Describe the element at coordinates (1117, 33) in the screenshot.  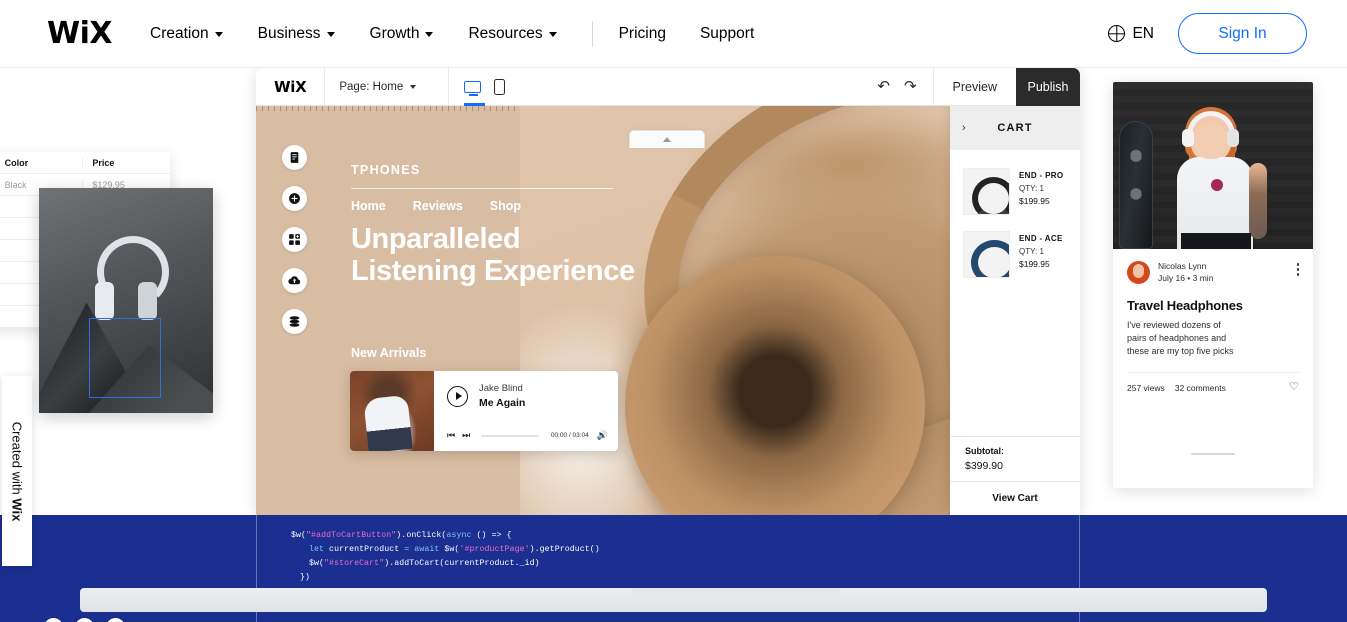
I see `globe-icon` at that location.